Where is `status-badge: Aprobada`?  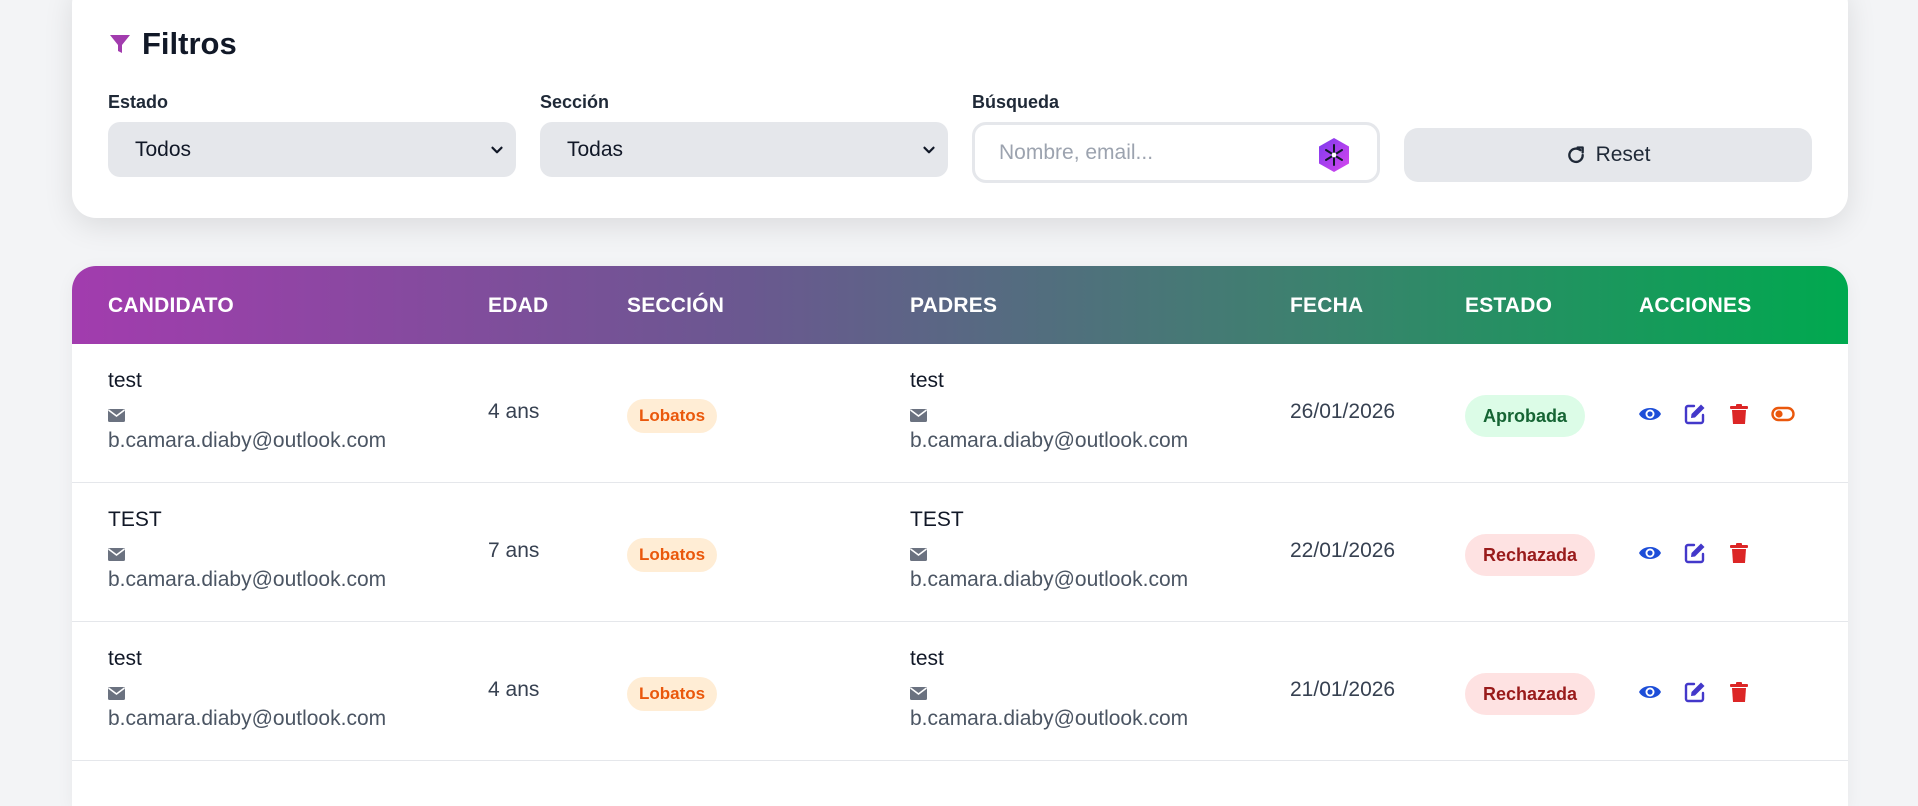
status-badge: Aprobada is located at coordinates (1525, 416).